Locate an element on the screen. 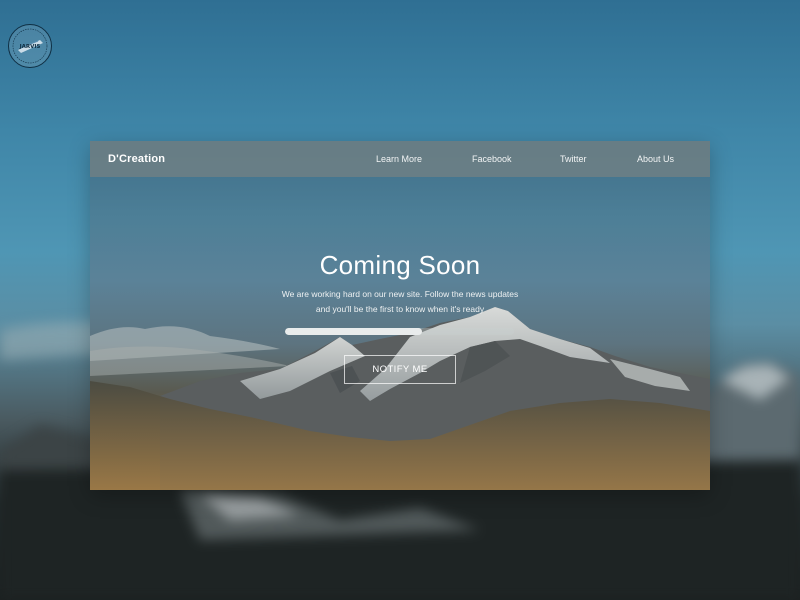  notify-me-button: NOTIFY ME is located at coordinates (400, 369).